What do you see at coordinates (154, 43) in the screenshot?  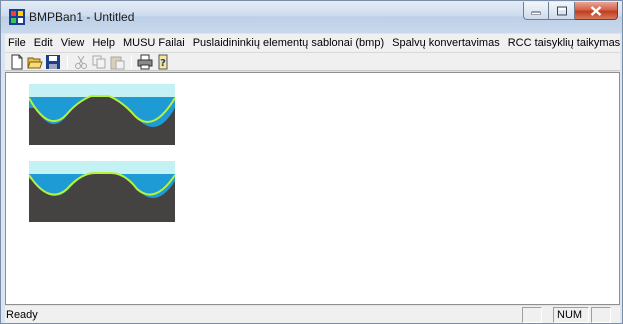 I see `menu-musu-failai: MUSU Failai` at bounding box center [154, 43].